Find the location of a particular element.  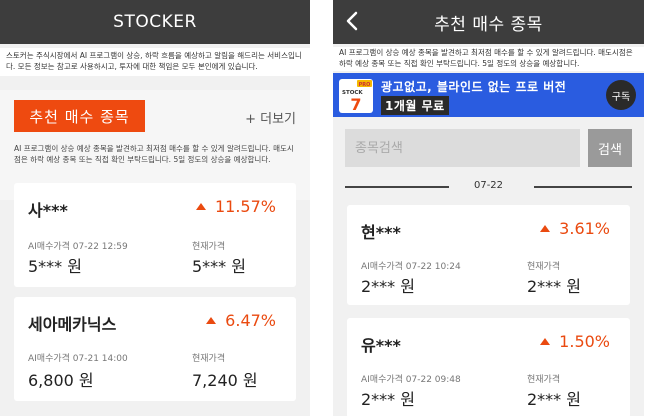

change-rate: 11.57% is located at coordinates (235, 206).